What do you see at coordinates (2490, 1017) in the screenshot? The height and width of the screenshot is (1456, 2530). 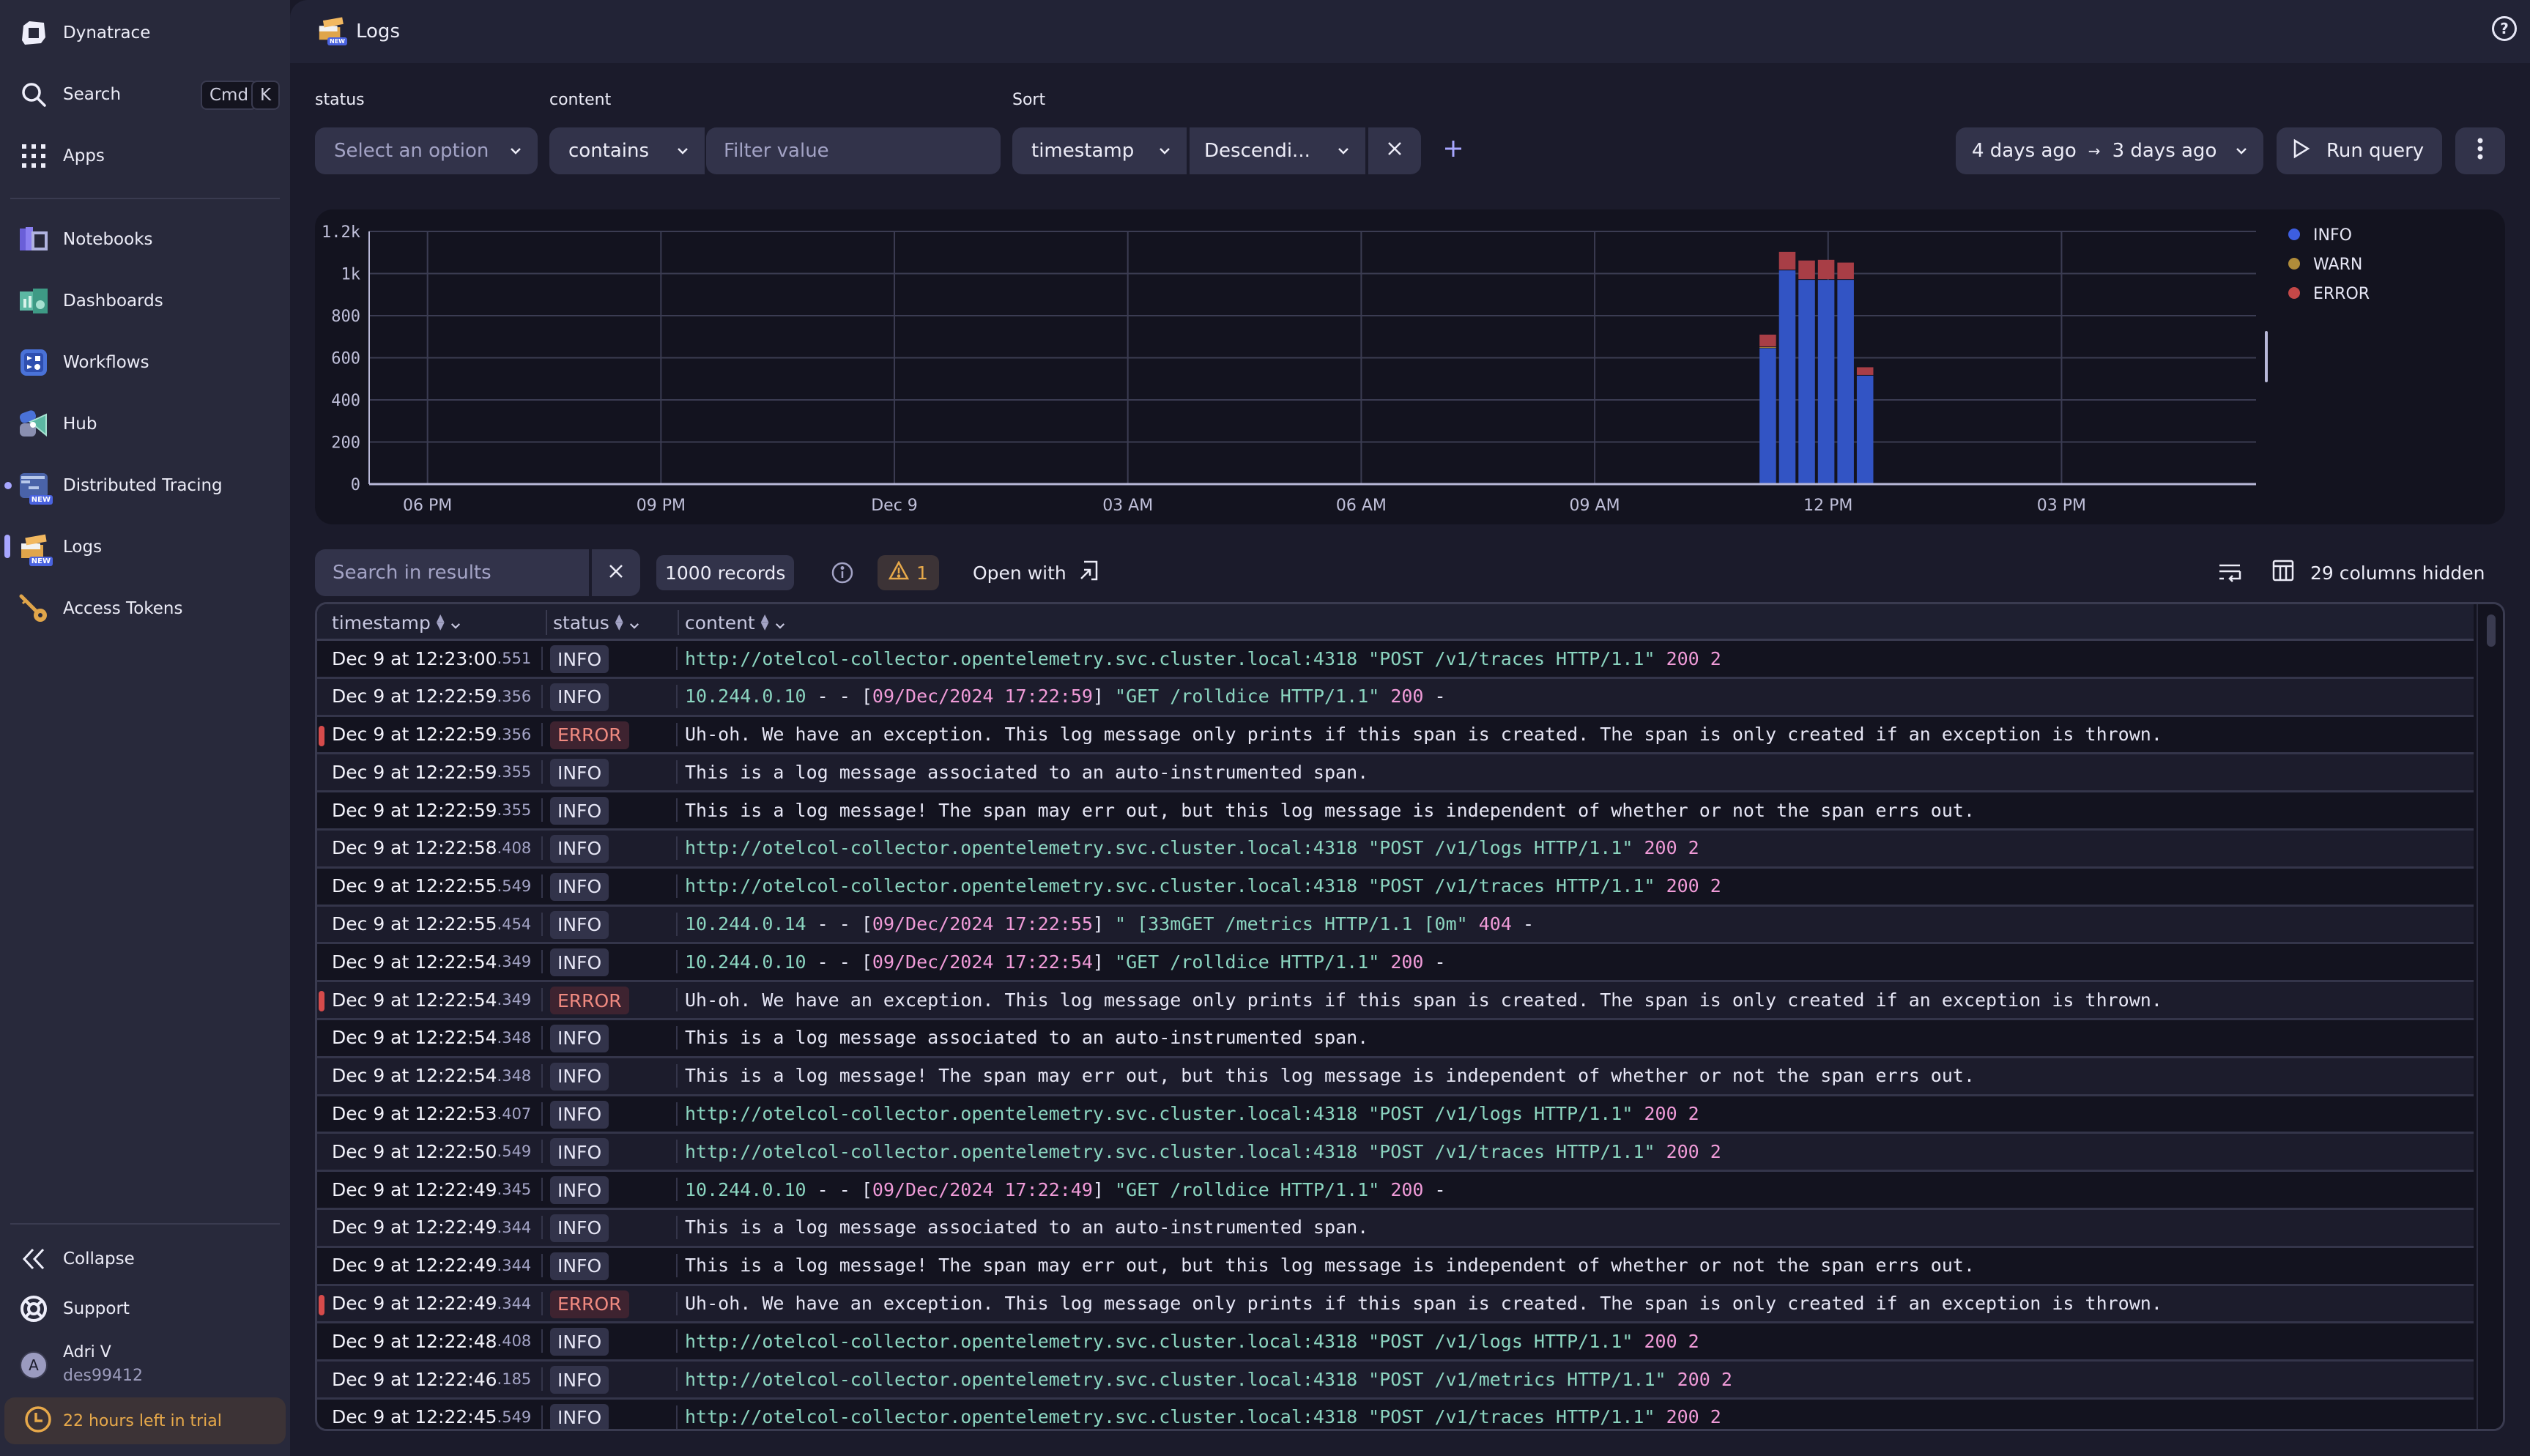 I see `table-scrollbar` at bounding box center [2490, 1017].